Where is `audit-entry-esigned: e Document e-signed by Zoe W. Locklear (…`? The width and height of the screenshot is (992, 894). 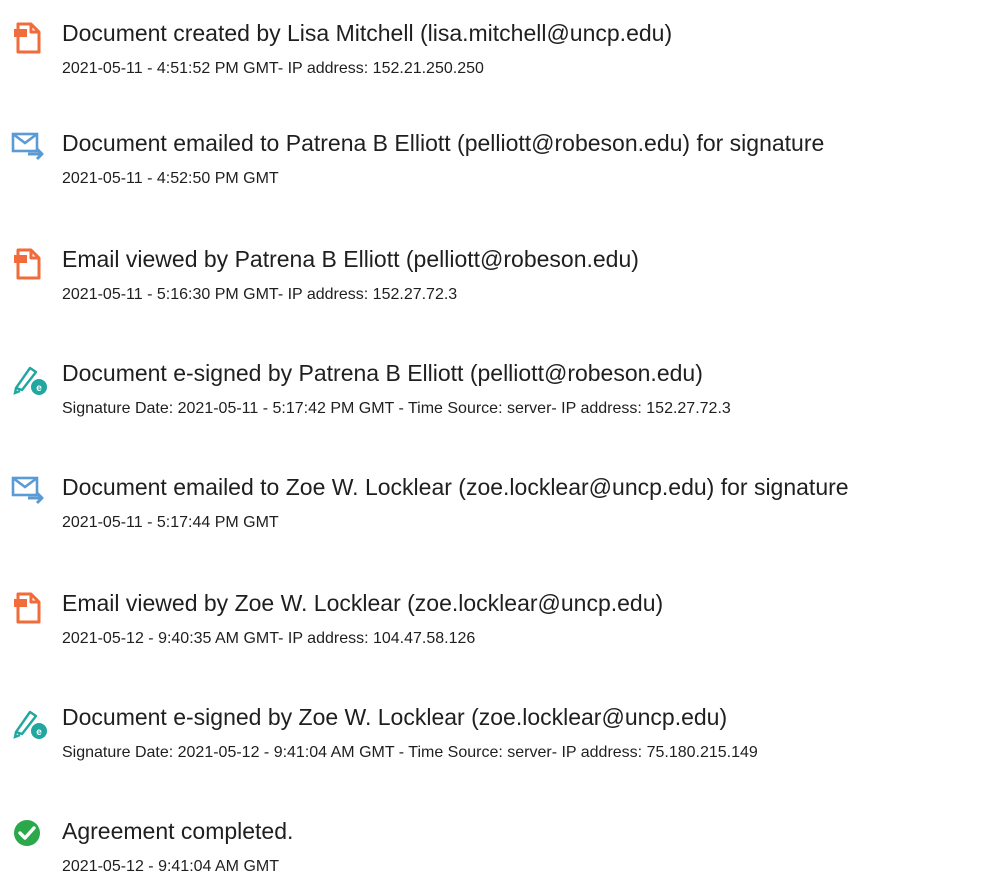 audit-entry-esigned: e Document e-signed by Zoe W. Locklear (… is located at coordinates (496, 740).